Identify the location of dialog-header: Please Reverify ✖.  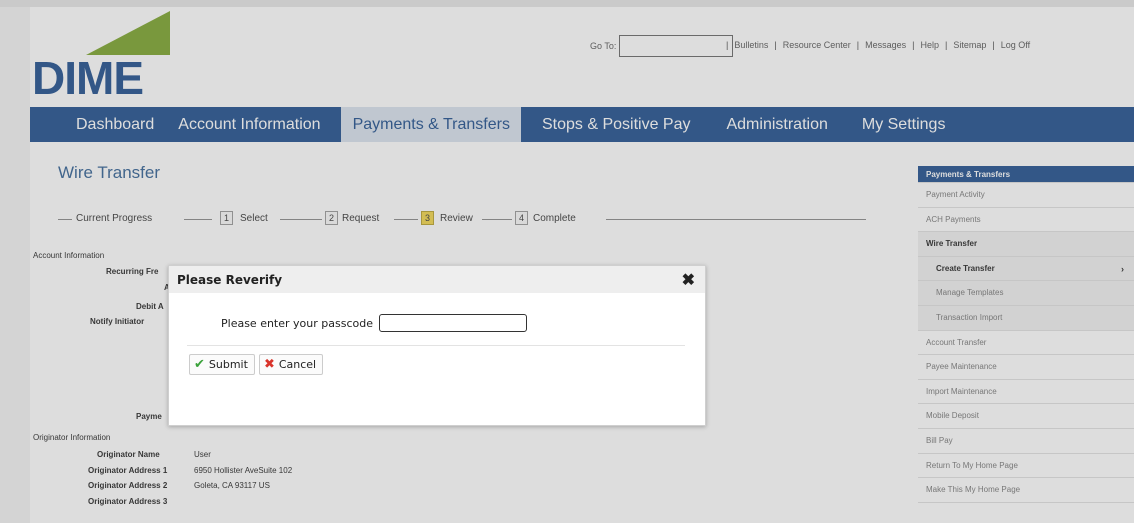
(437, 279).